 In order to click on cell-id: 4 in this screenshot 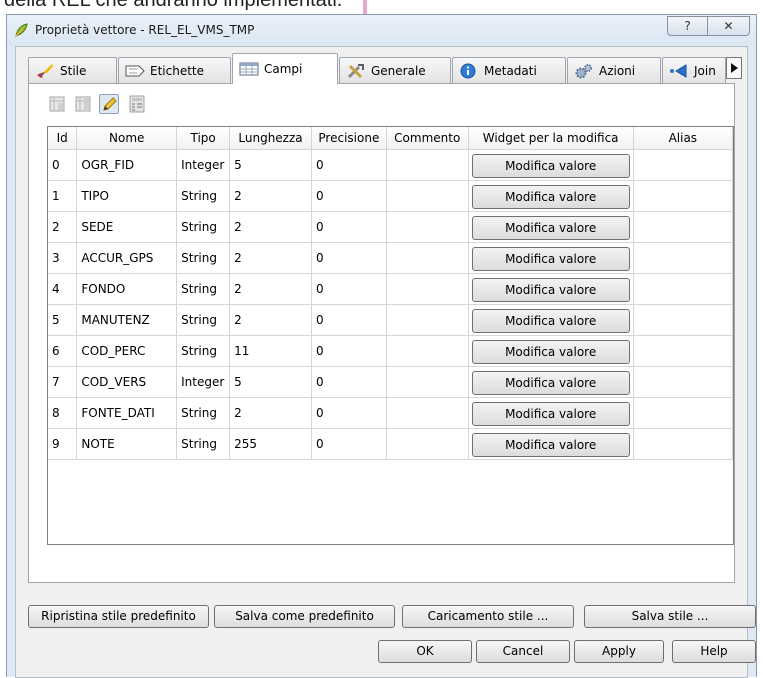, I will do `click(63, 289)`.